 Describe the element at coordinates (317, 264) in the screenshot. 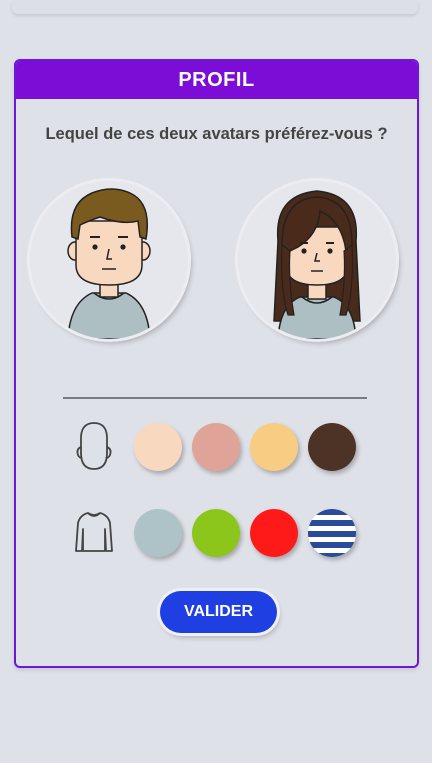

I see `girl-avatar-icon` at that location.